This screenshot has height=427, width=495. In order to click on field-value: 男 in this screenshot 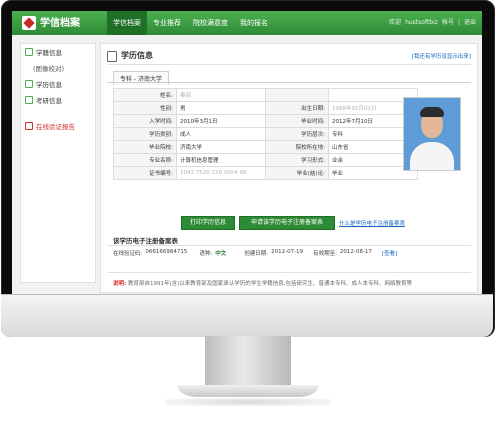, I will do `click(221, 108)`.